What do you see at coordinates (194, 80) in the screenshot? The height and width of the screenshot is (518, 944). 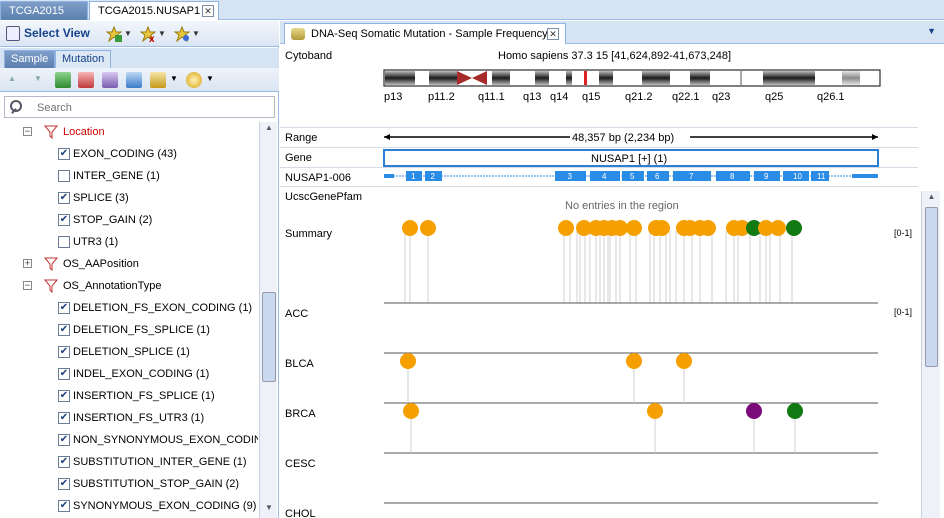 I see `settings-icon` at bounding box center [194, 80].